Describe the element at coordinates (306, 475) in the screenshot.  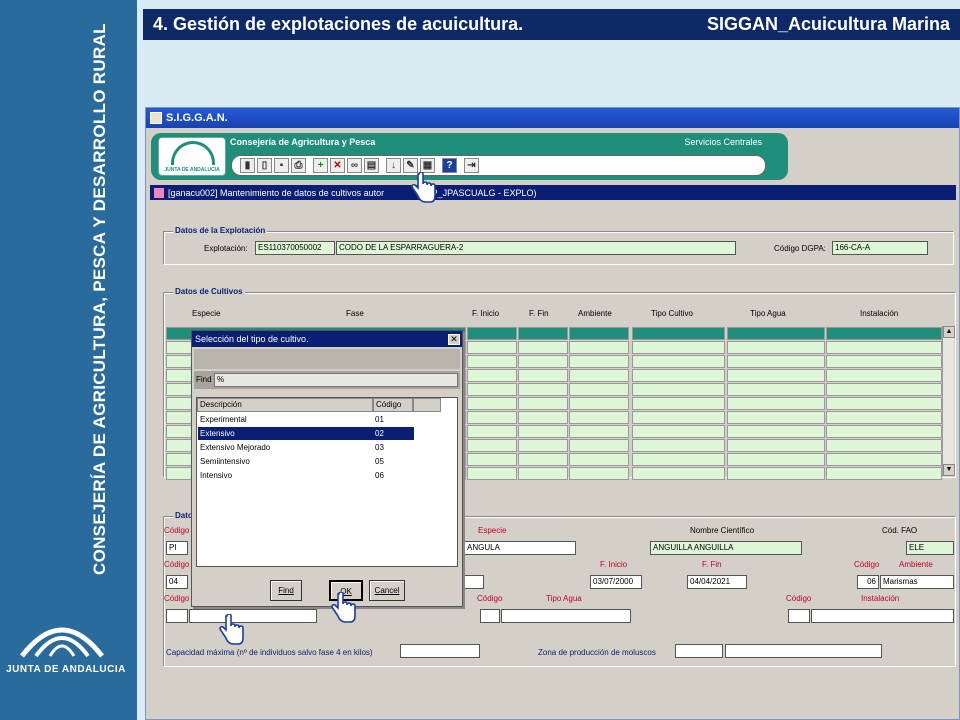
I see `list-item: Intensivo 06` at that location.